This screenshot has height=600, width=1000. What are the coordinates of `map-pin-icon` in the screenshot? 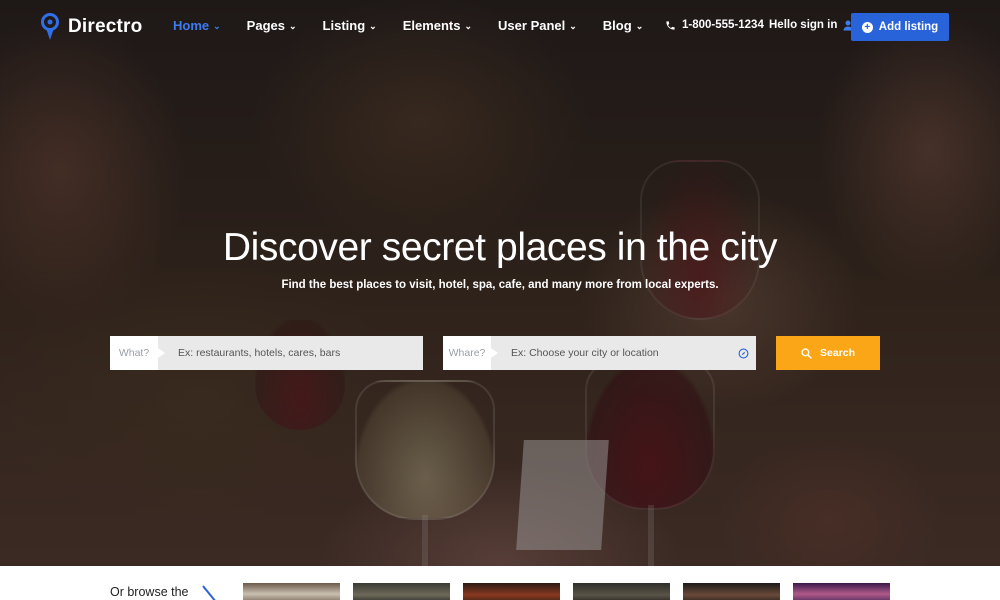 It's located at (50, 26).